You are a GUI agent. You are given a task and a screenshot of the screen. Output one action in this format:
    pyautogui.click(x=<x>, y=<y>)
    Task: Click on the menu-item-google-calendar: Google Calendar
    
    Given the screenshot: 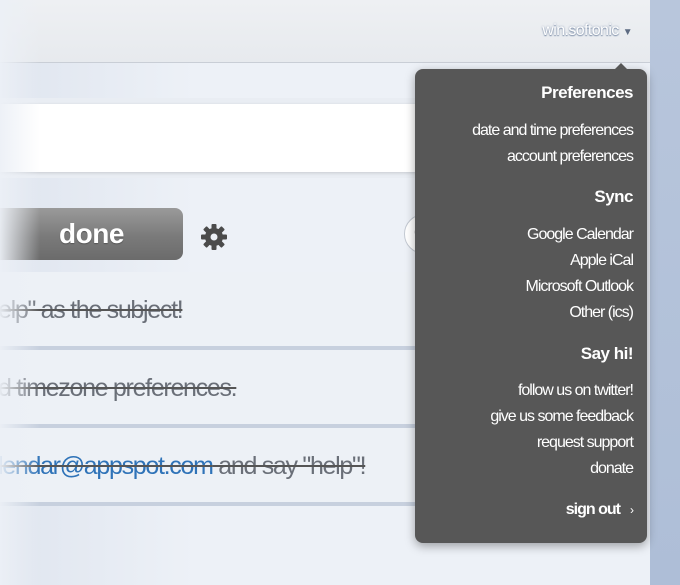 What is the action you would take?
    pyautogui.click(x=580, y=235)
    